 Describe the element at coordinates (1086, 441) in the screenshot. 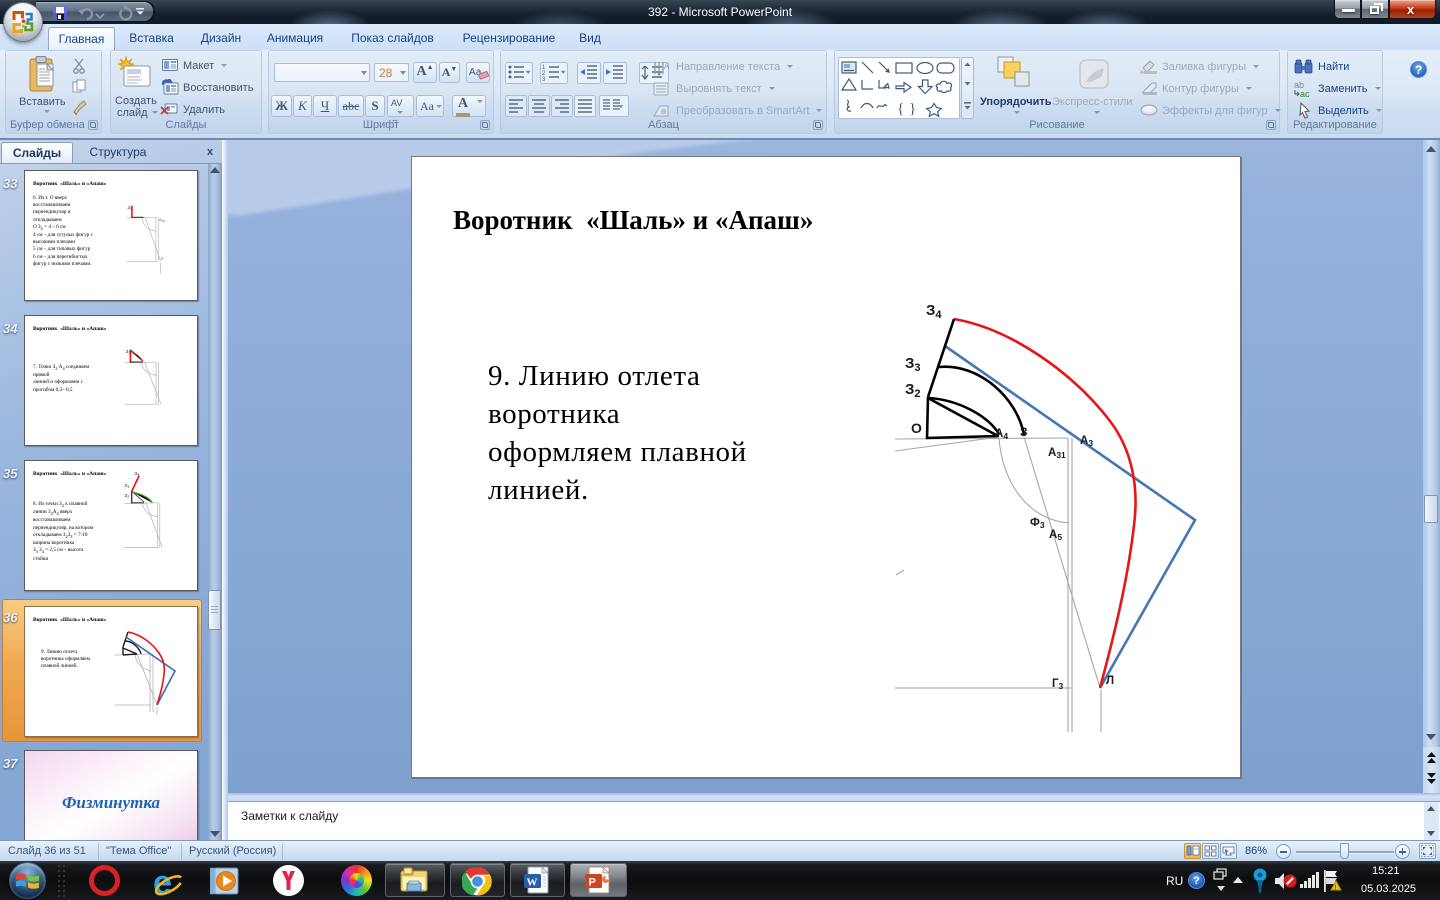

I see `svg-text: А3` at that location.